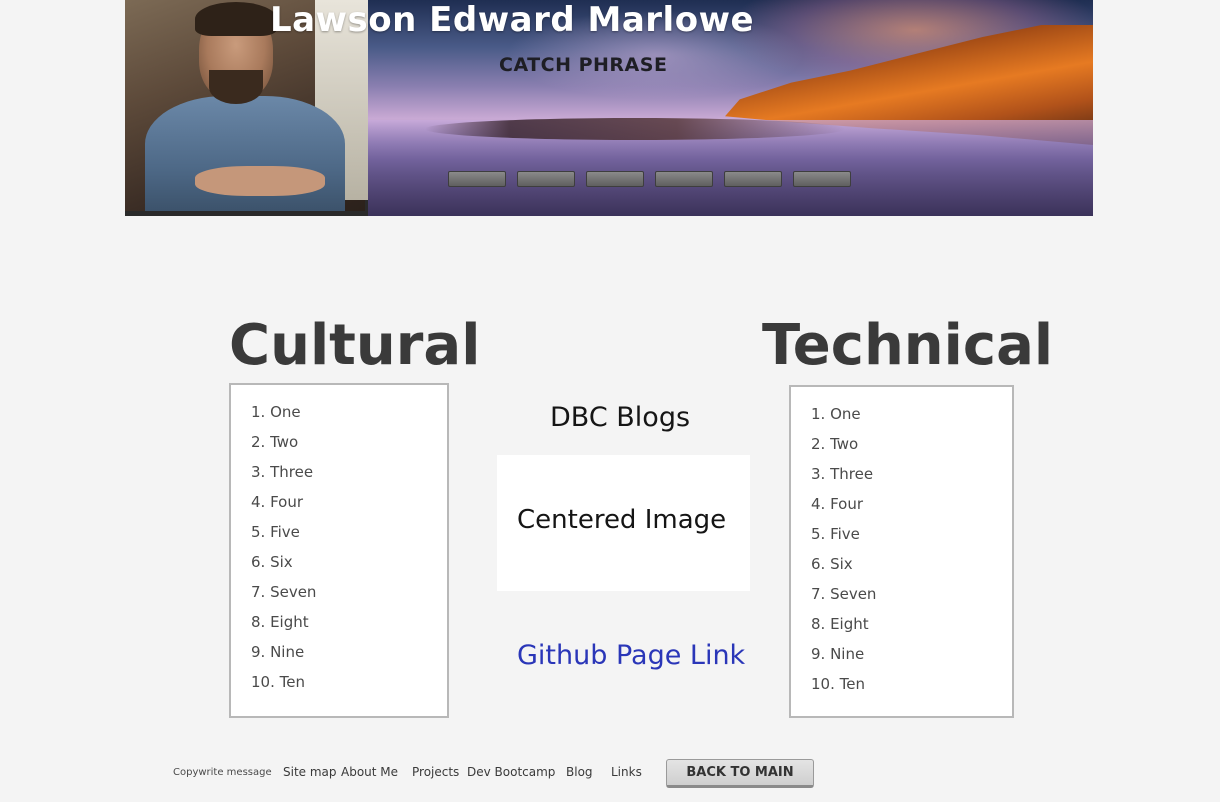 The width and height of the screenshot is (1220, 802). Describe the element at coordinates (222, 772) in the screenshot. I see `copyright-message: Copywrite message` at that location.